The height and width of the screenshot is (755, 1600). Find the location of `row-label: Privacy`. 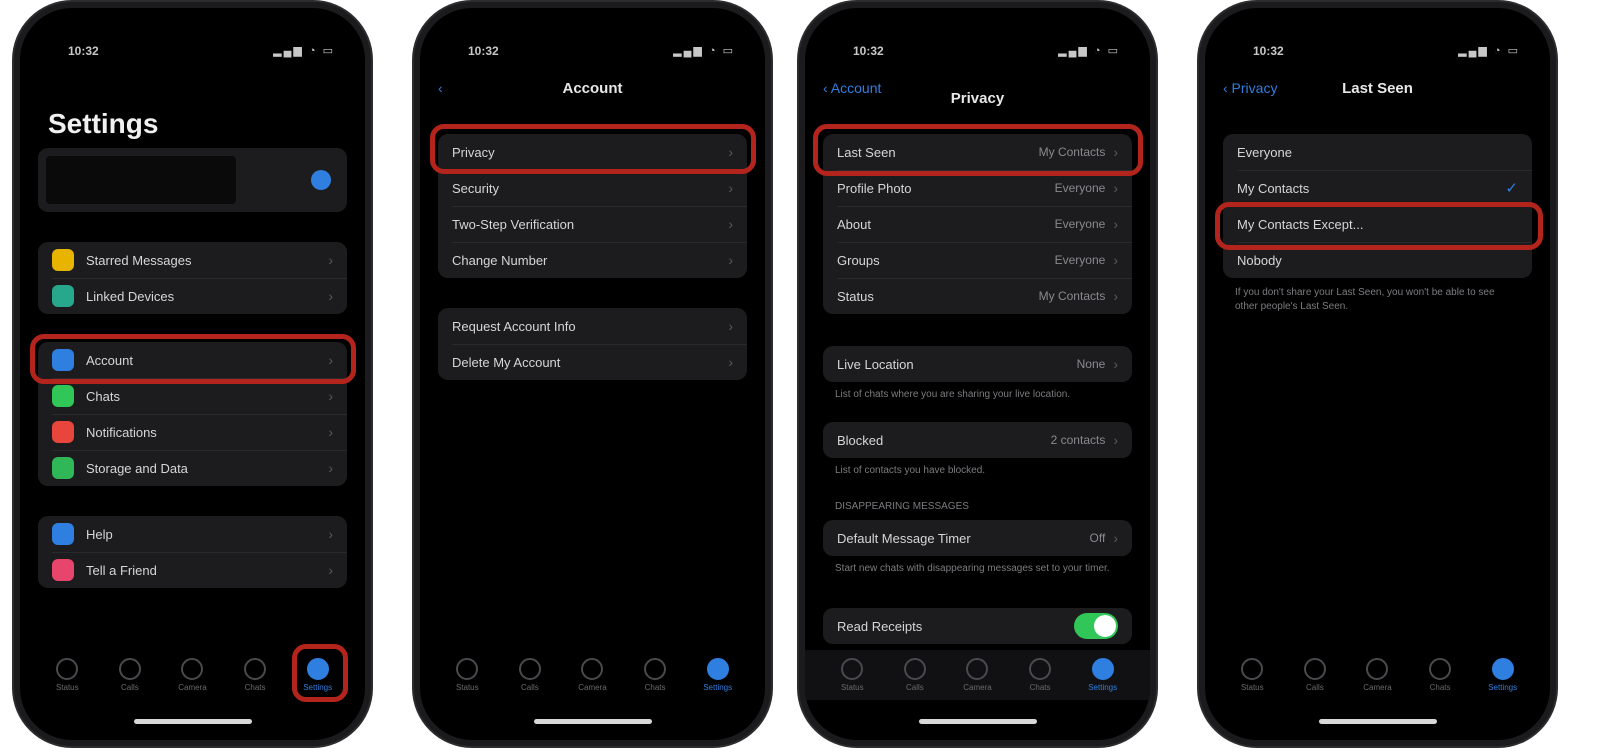

row-label: Privacy is located at coordinates (473, 152).